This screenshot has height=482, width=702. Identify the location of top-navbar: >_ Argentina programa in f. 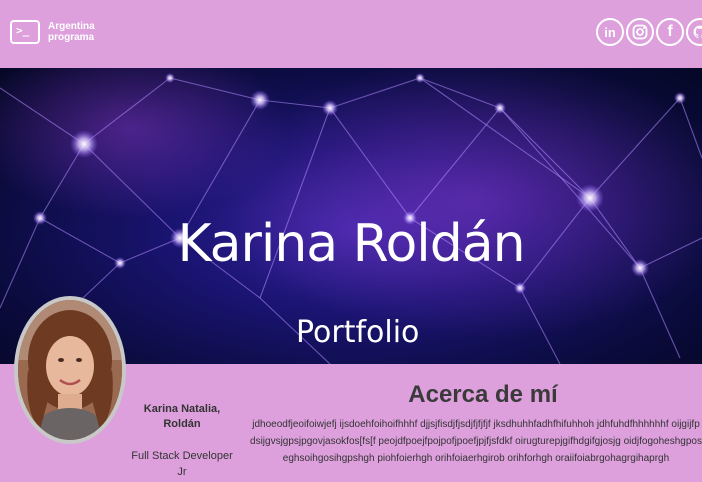
(351, 34).